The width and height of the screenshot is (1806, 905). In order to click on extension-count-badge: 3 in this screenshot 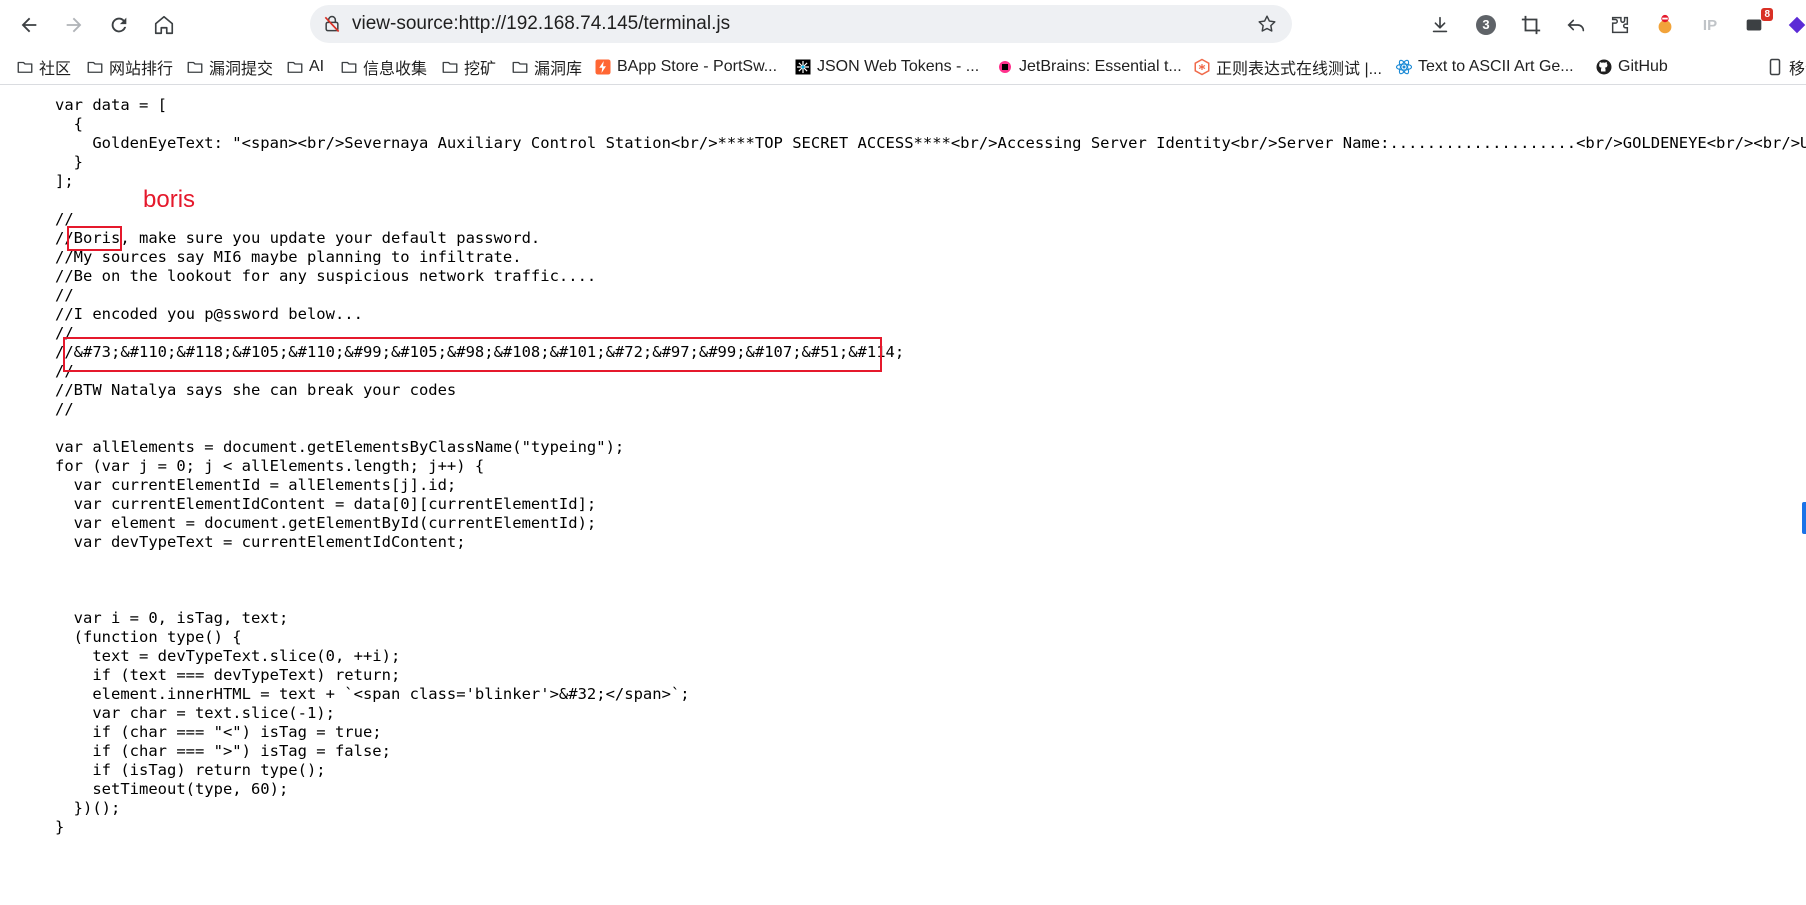, I will do `click(1486, 25)`.